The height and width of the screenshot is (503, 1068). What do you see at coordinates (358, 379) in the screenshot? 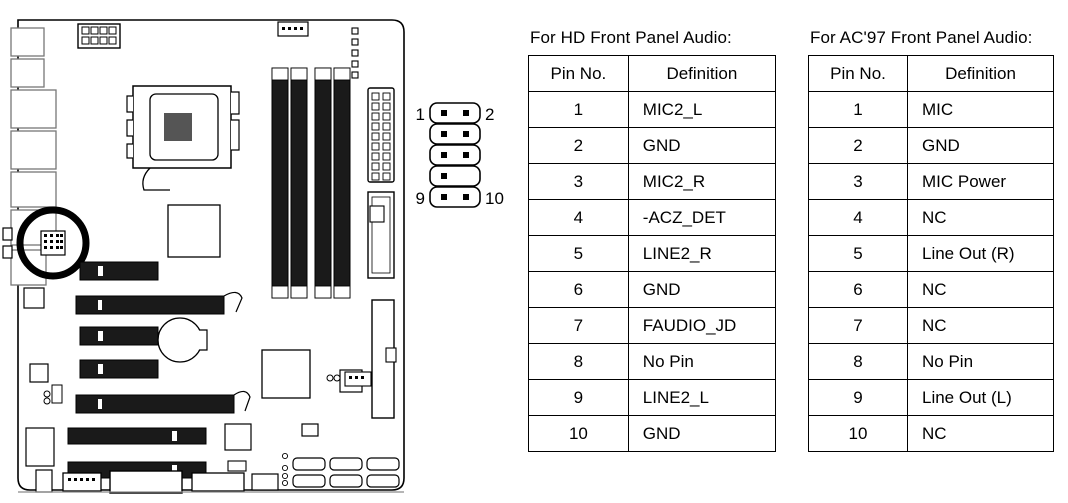
I see `front-panel-fan-header` at bounding box center [358, 379].